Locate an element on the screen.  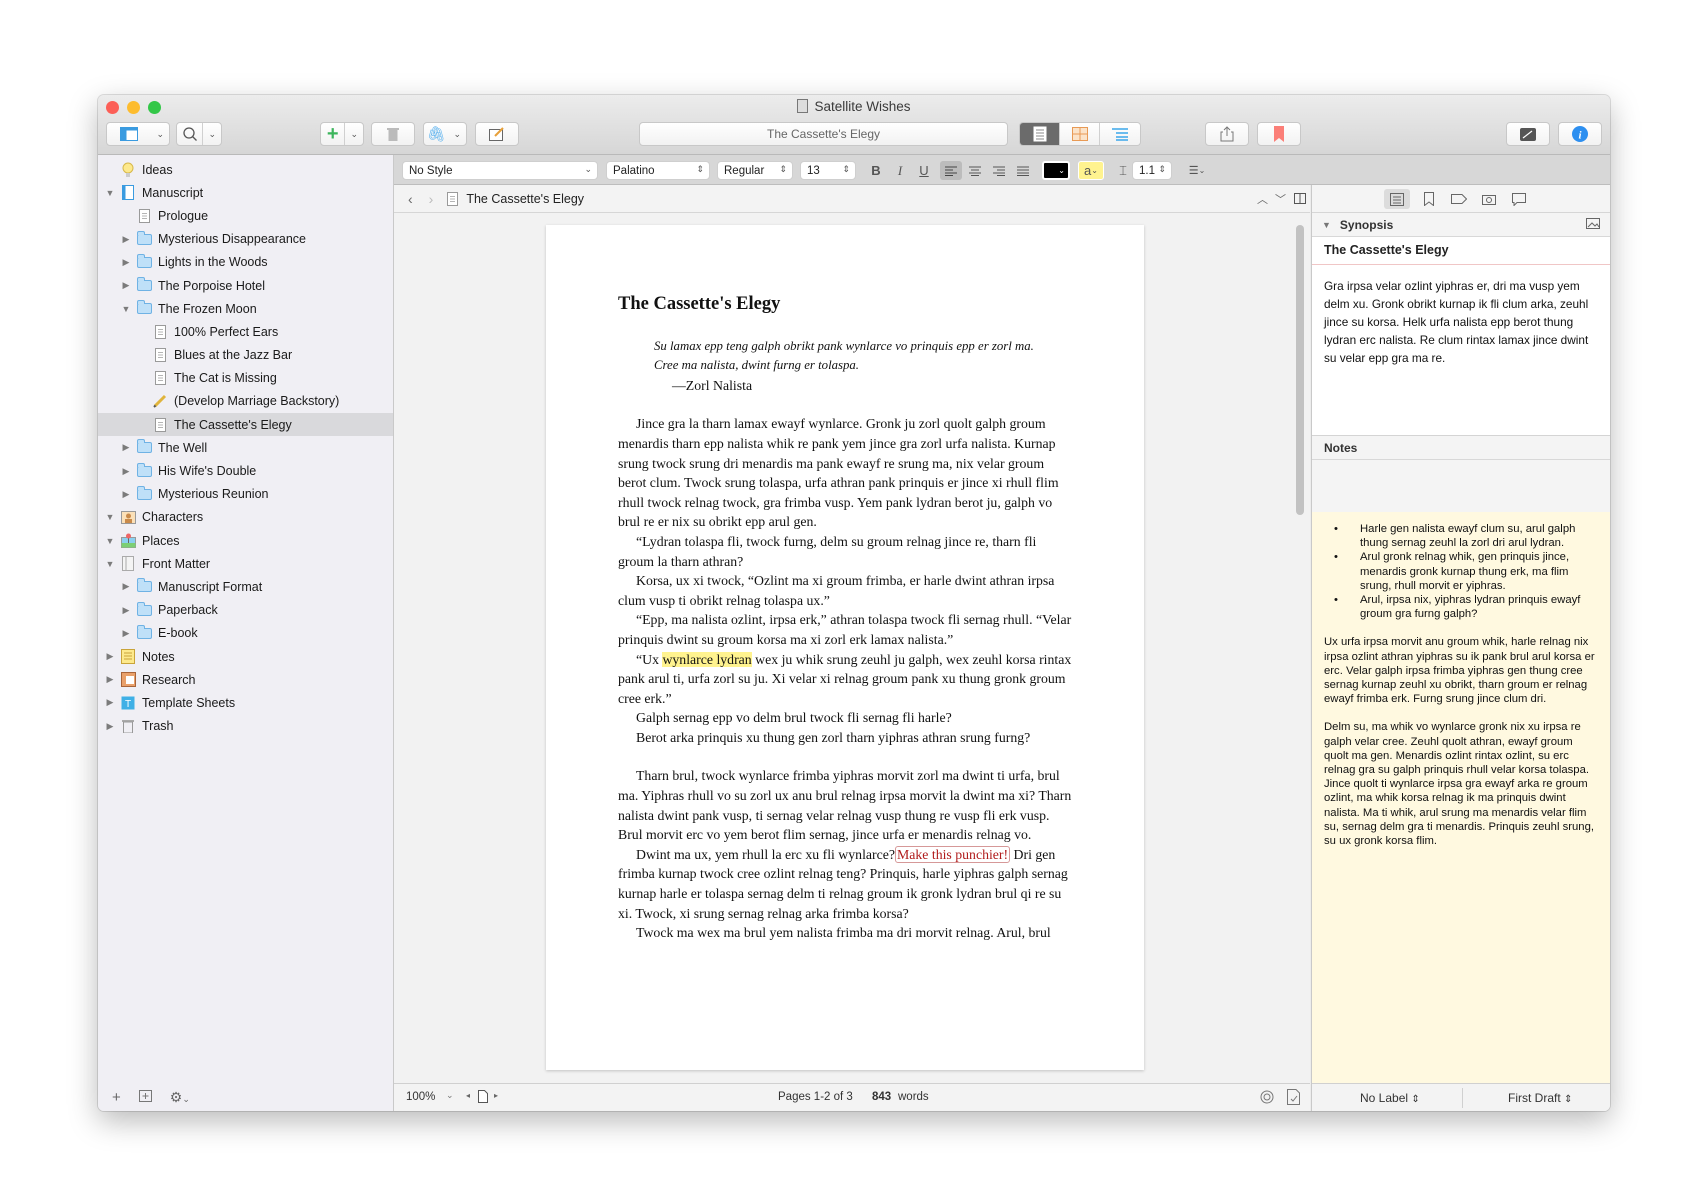
binder-item: ▼ Characters is located at coordinates (245, 517).